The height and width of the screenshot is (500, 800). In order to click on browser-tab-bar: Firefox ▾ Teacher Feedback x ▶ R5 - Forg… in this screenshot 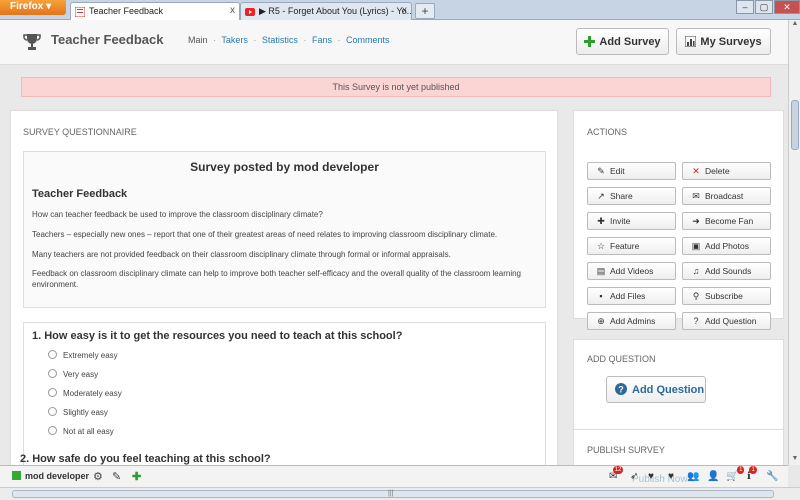, I will do `click(400, 10)`.